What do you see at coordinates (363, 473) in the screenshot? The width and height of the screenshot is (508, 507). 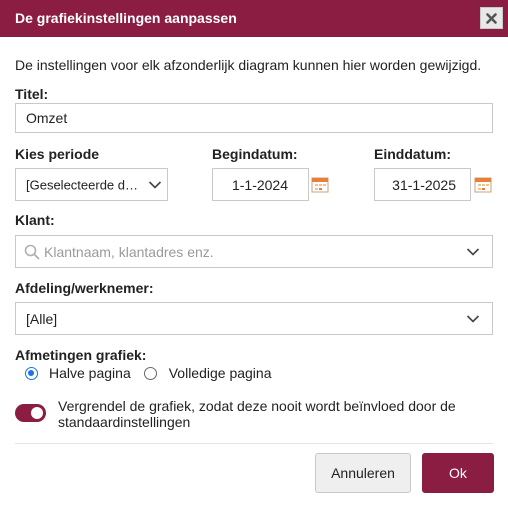 I see `cancel-button: Annuleren` at bounding box center [363, 473].